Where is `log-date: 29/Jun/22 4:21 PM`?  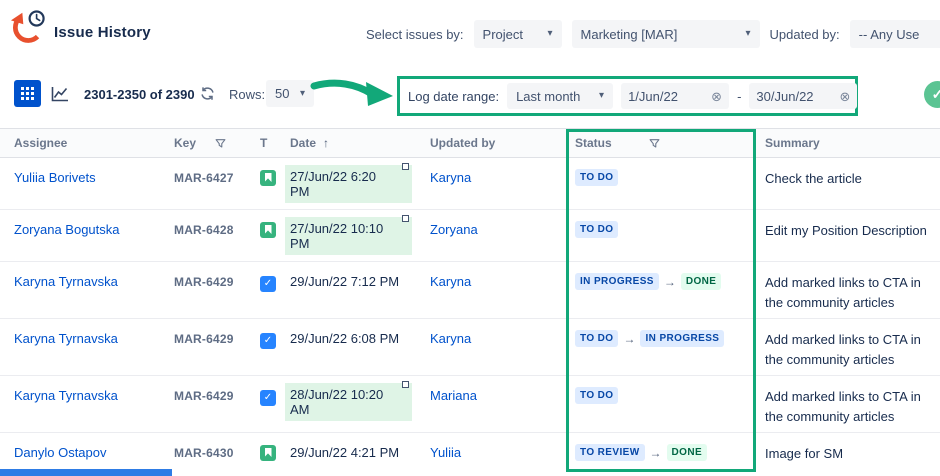 log-date: 29/Jun/22 4:21 PM is located at coordinates (345, 452).